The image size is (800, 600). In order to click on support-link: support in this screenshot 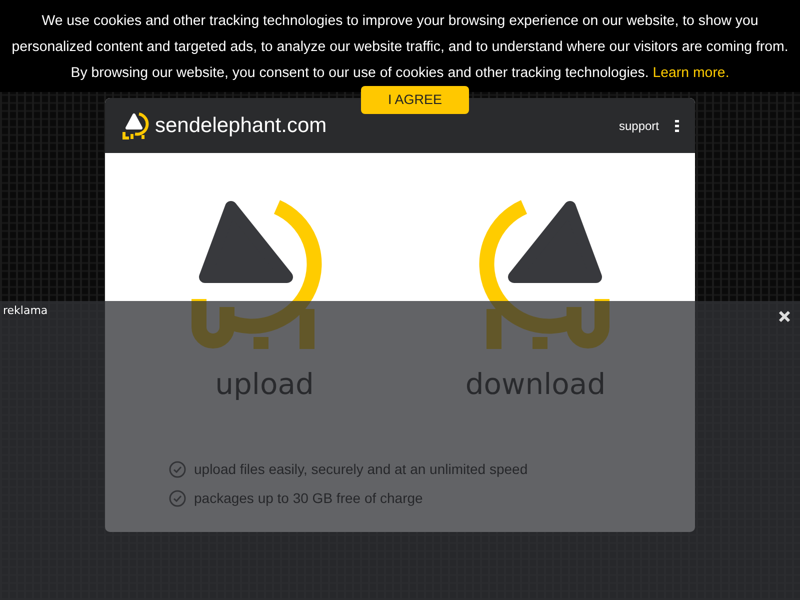, I will do `click(638, 125)`.